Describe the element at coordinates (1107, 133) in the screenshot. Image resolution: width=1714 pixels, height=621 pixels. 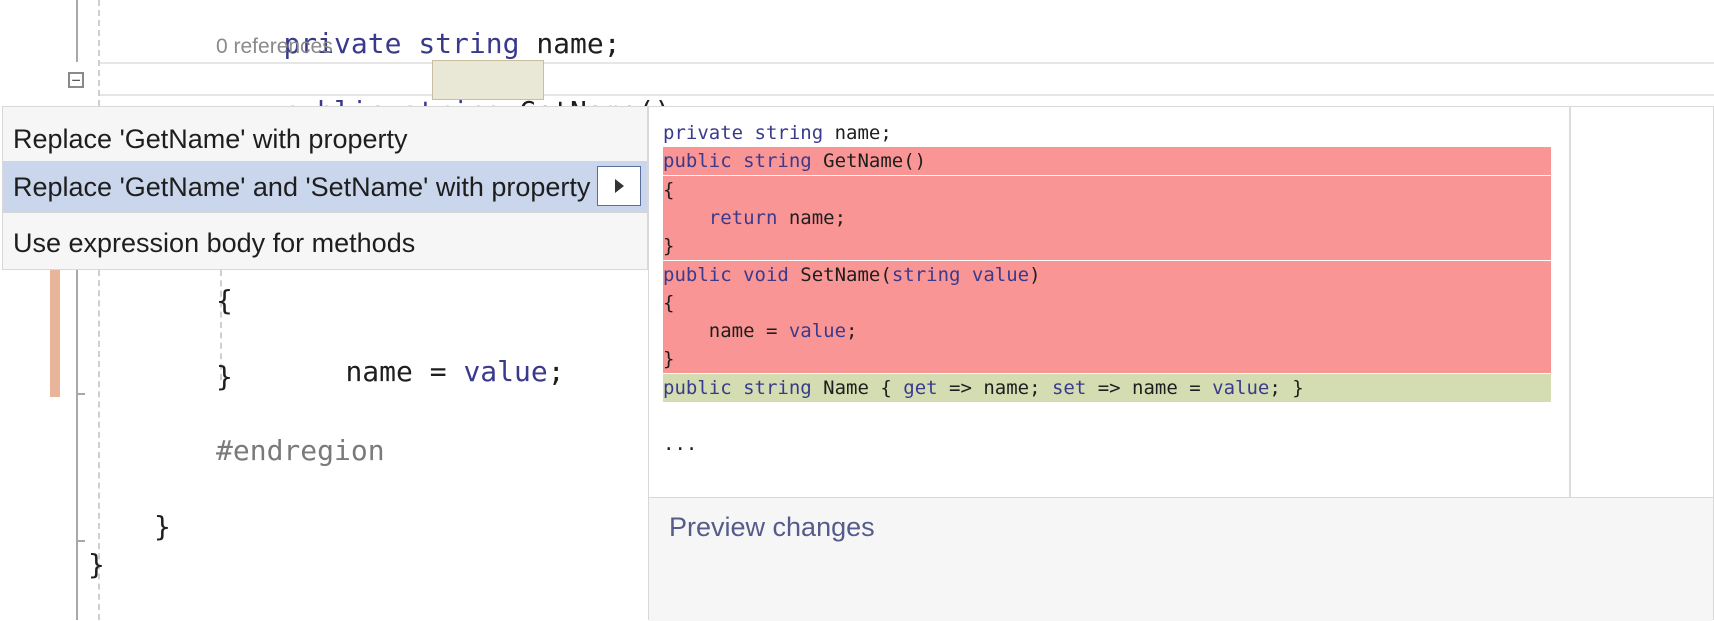
I see `diff-line-context: private string name;` at that location.